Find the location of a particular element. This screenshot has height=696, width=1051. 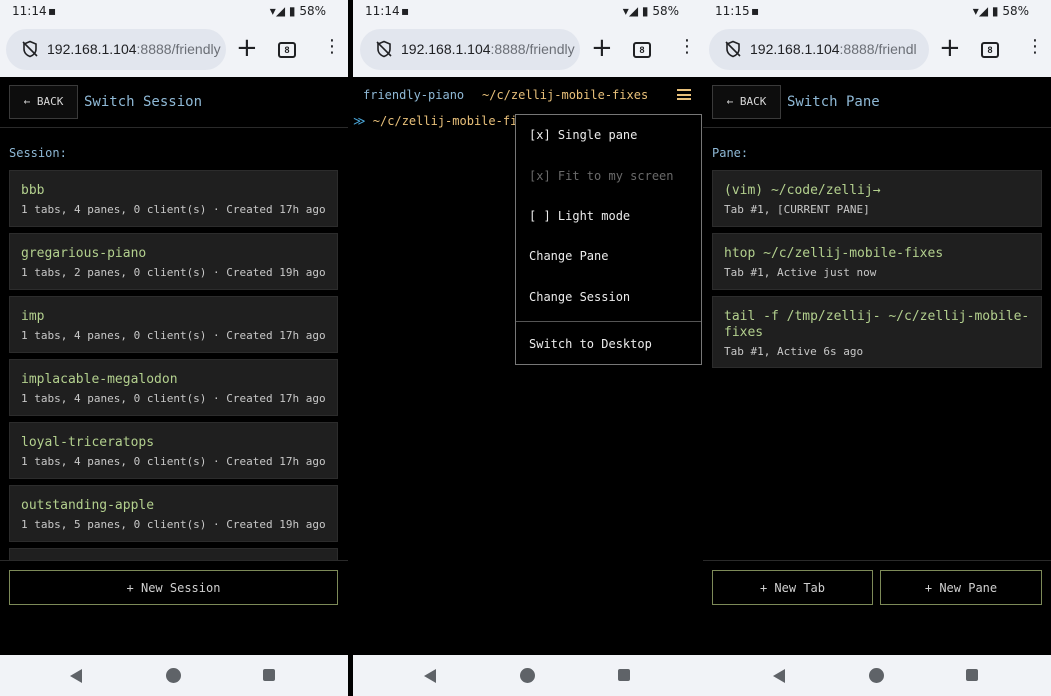

menu-item-switch-desktop: Switch to Desktop is located at coordinates (590, 344).